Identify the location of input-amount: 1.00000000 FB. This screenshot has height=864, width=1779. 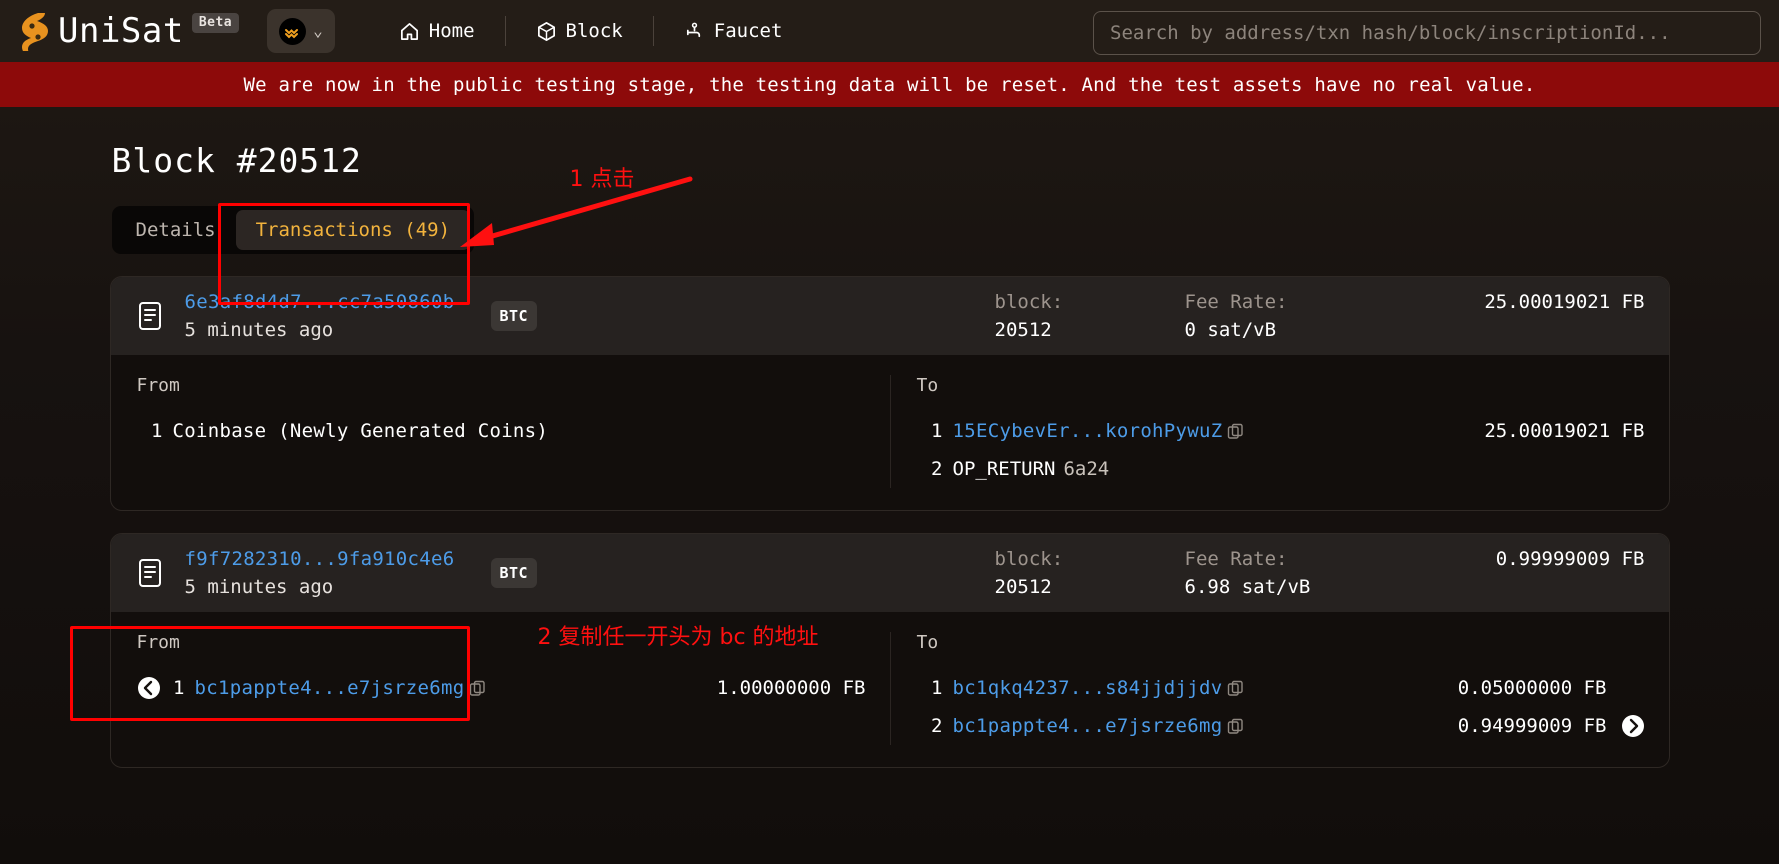
(791, 688).